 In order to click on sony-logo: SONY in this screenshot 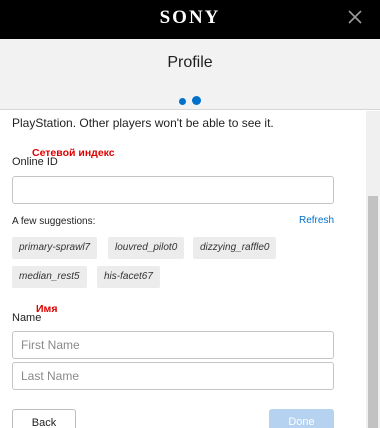, I will do `click(190, 17)`.